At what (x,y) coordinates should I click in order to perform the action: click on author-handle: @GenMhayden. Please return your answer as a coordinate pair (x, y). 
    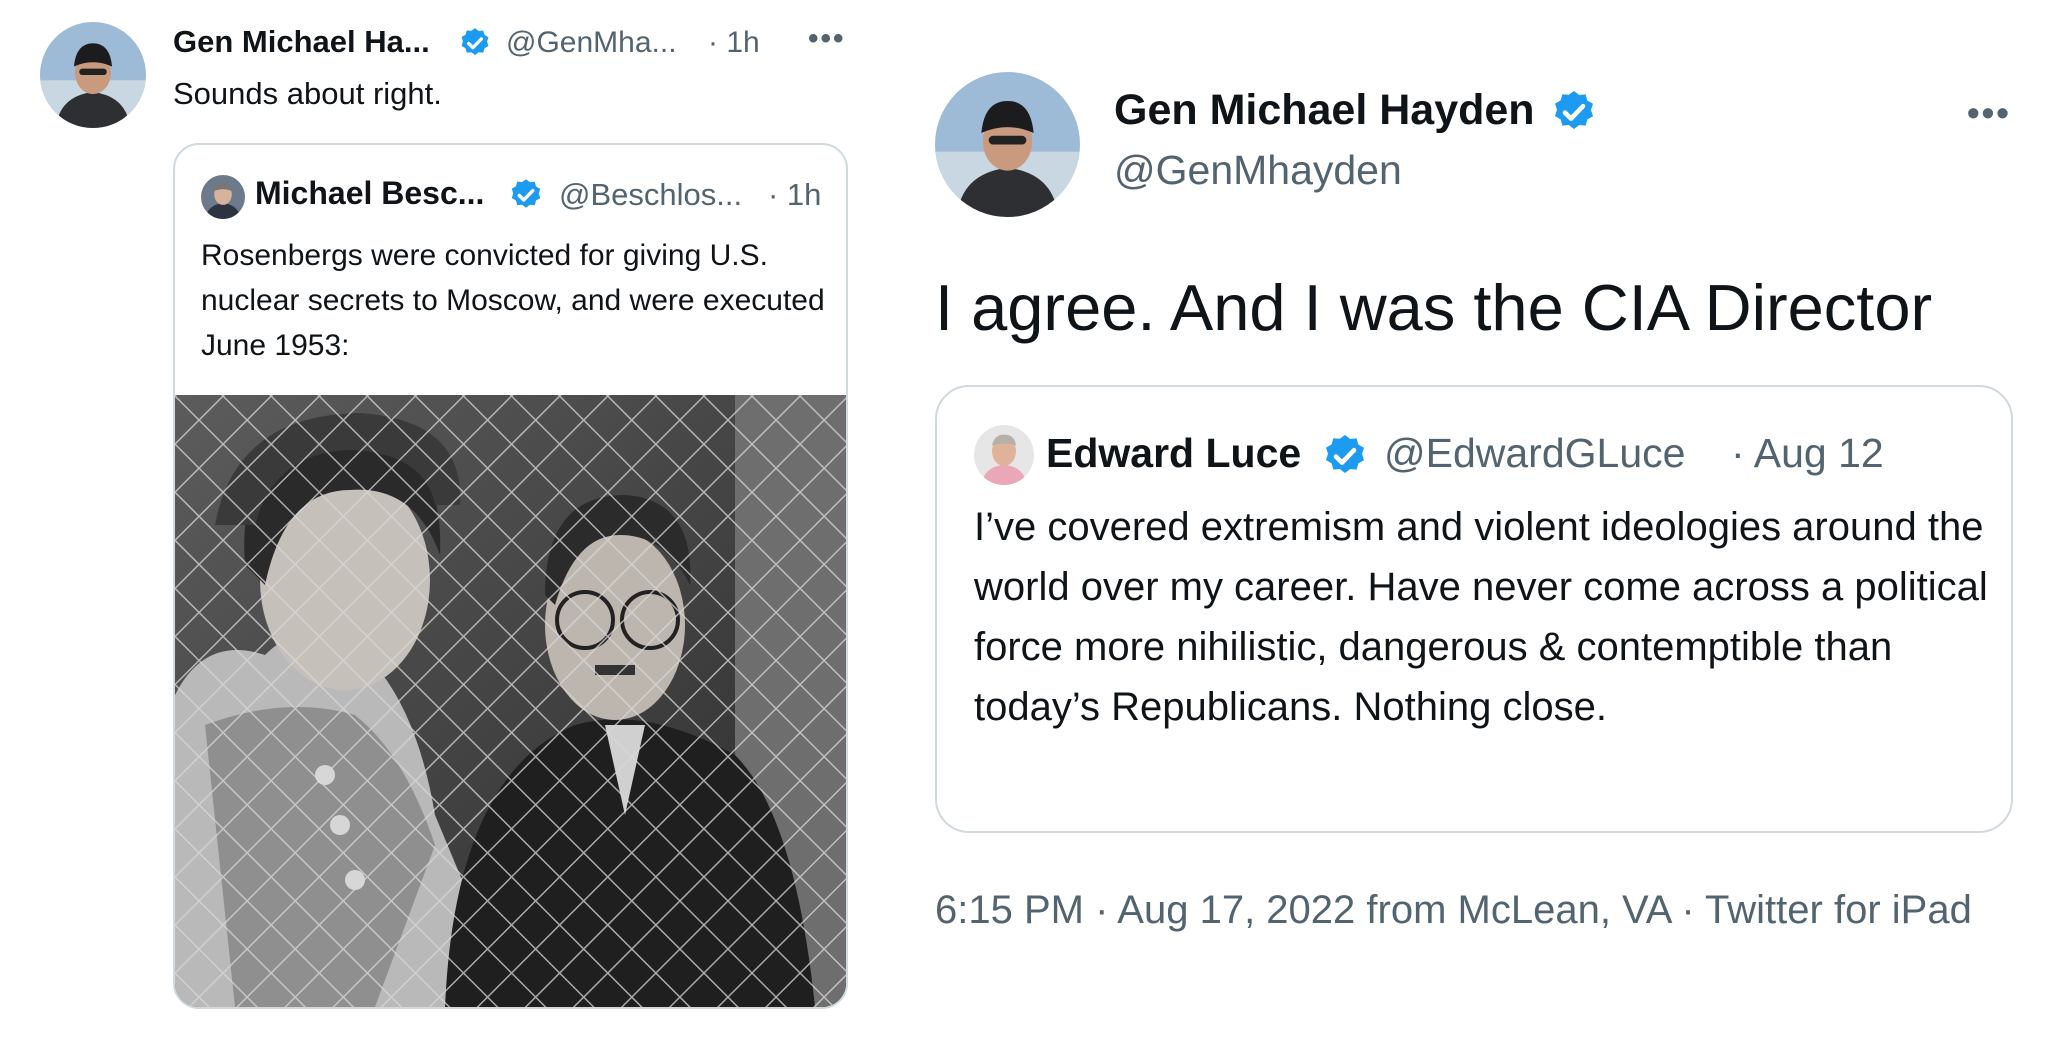
    Looking at the image, I should click on (1258, 170).